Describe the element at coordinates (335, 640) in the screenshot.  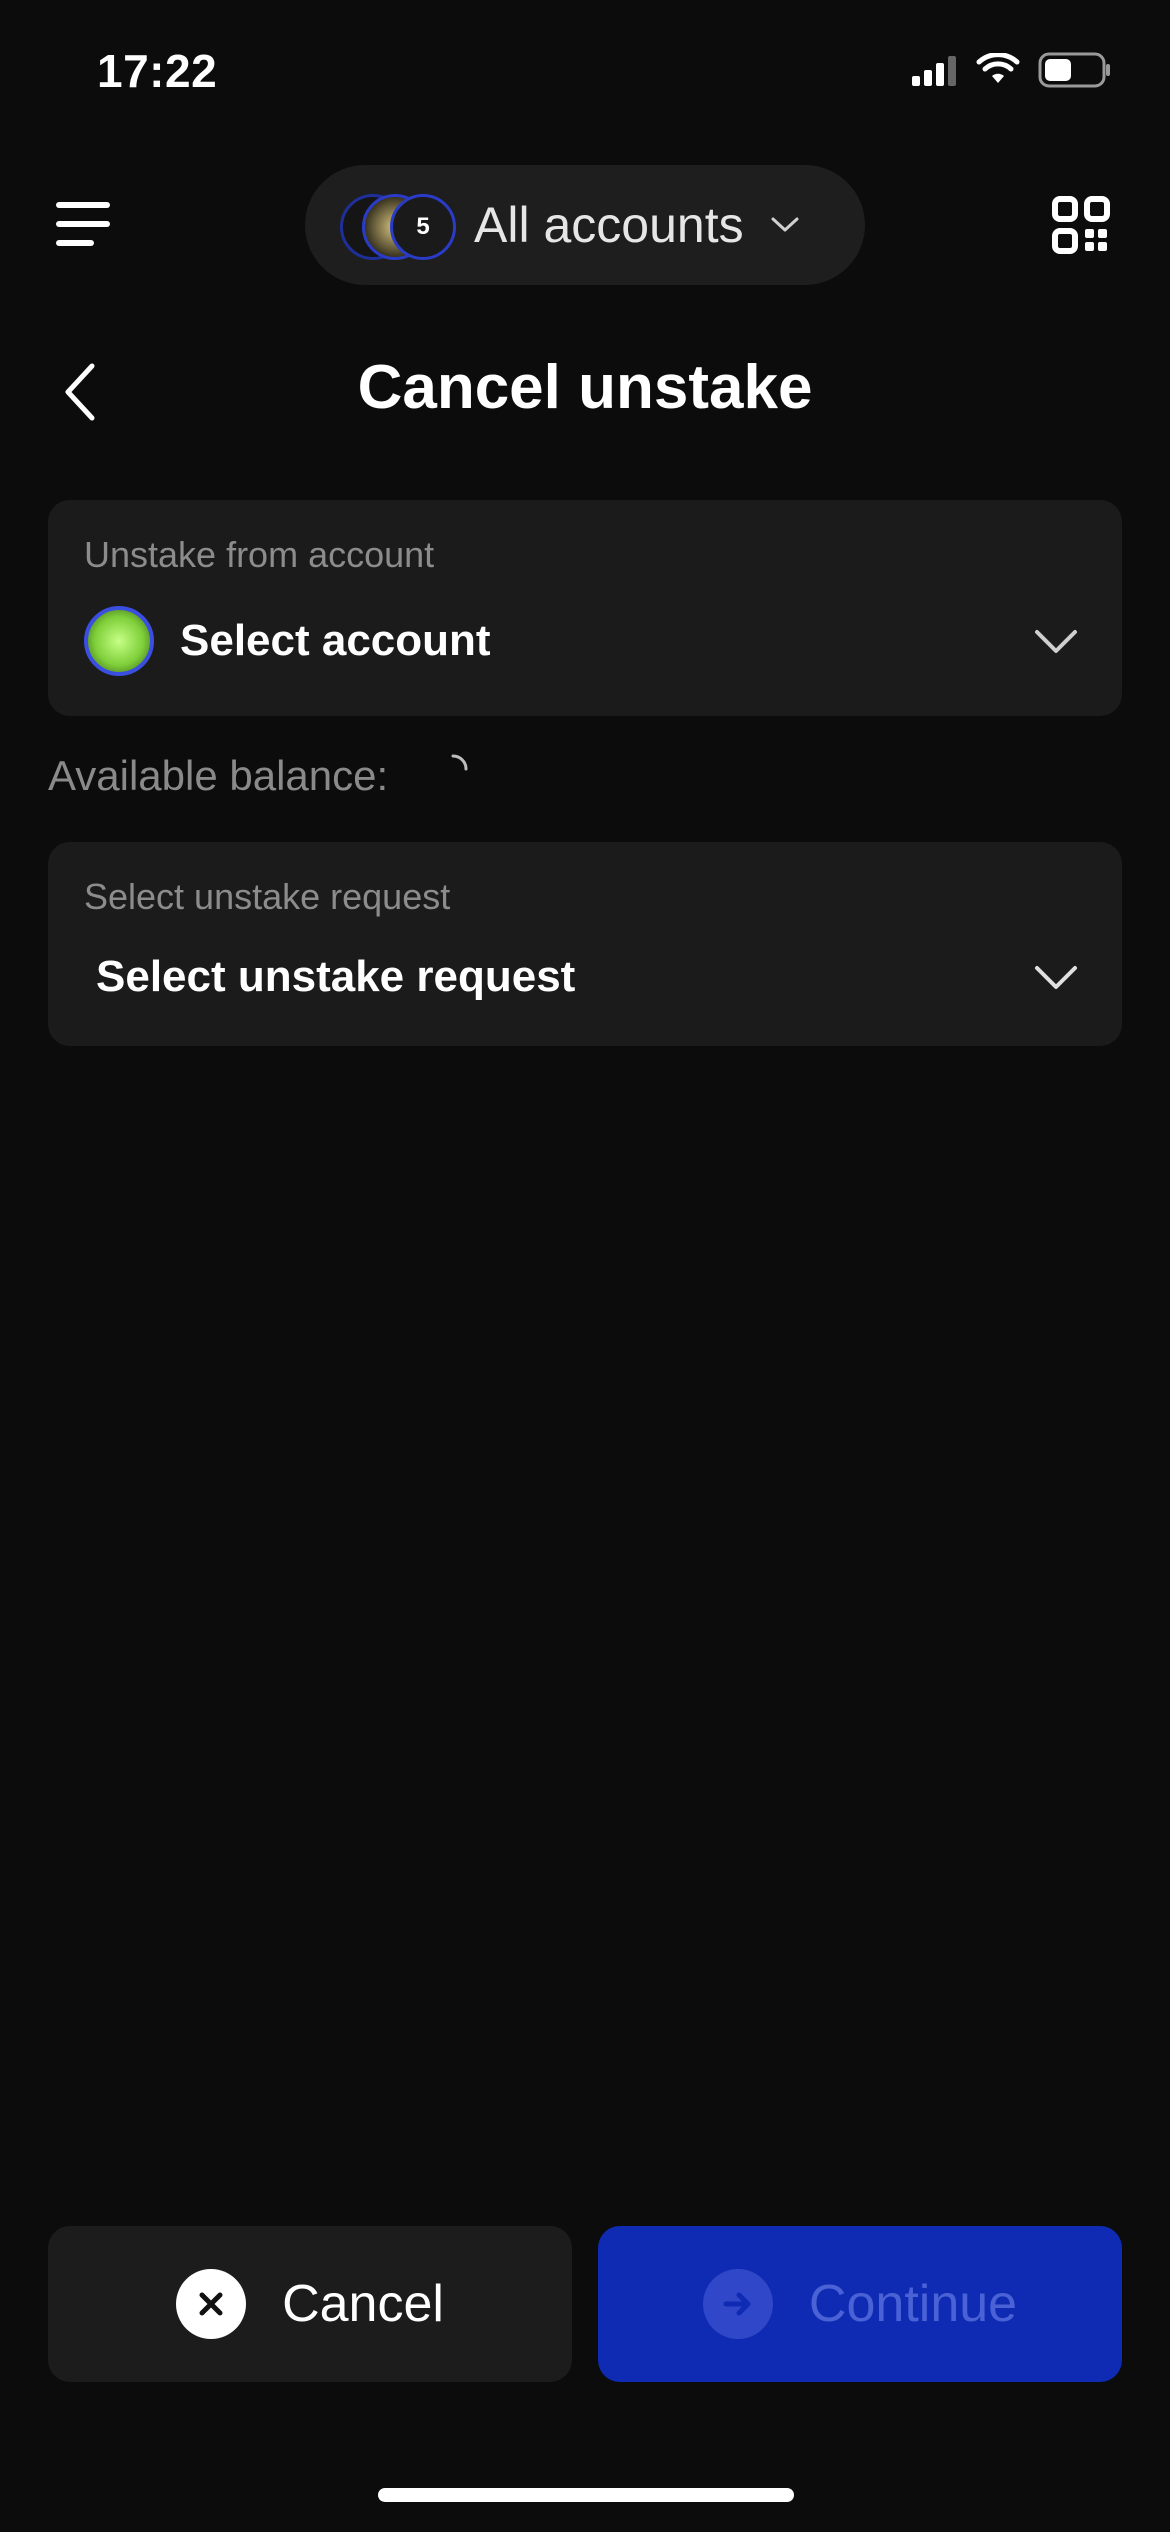
I see `select-account-value: Select account` at that location.